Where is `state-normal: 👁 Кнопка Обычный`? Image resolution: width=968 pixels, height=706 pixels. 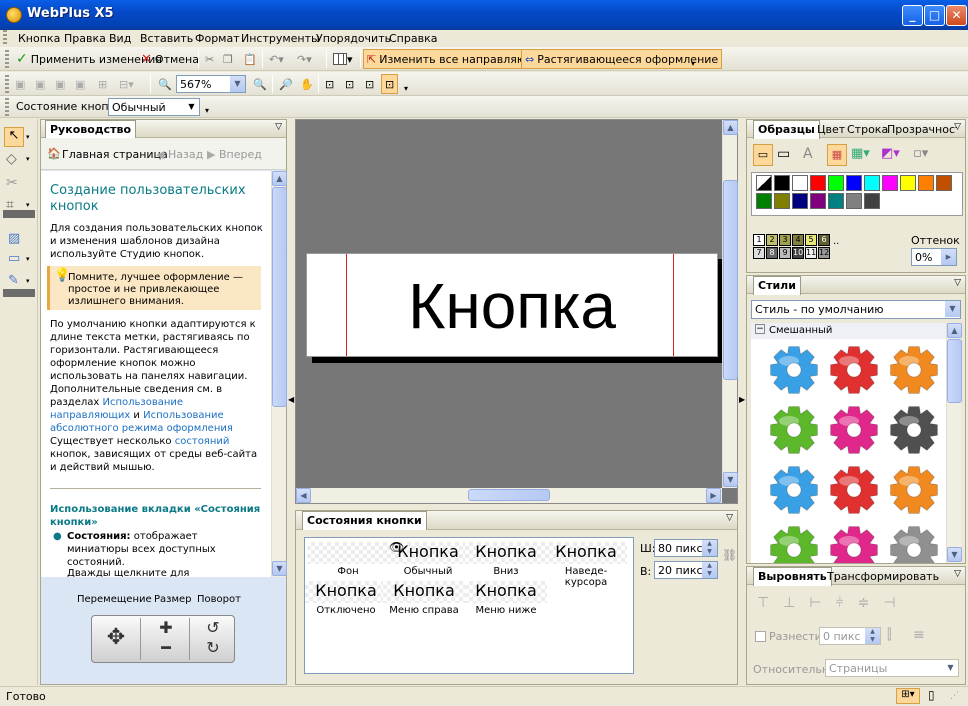
state-normal: 👁 Кнопка Обычный is located at coordinates (428, 558).